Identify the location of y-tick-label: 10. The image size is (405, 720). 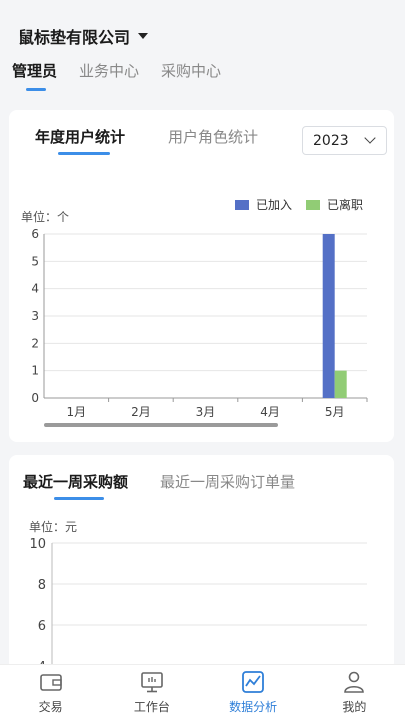
(37, 544).